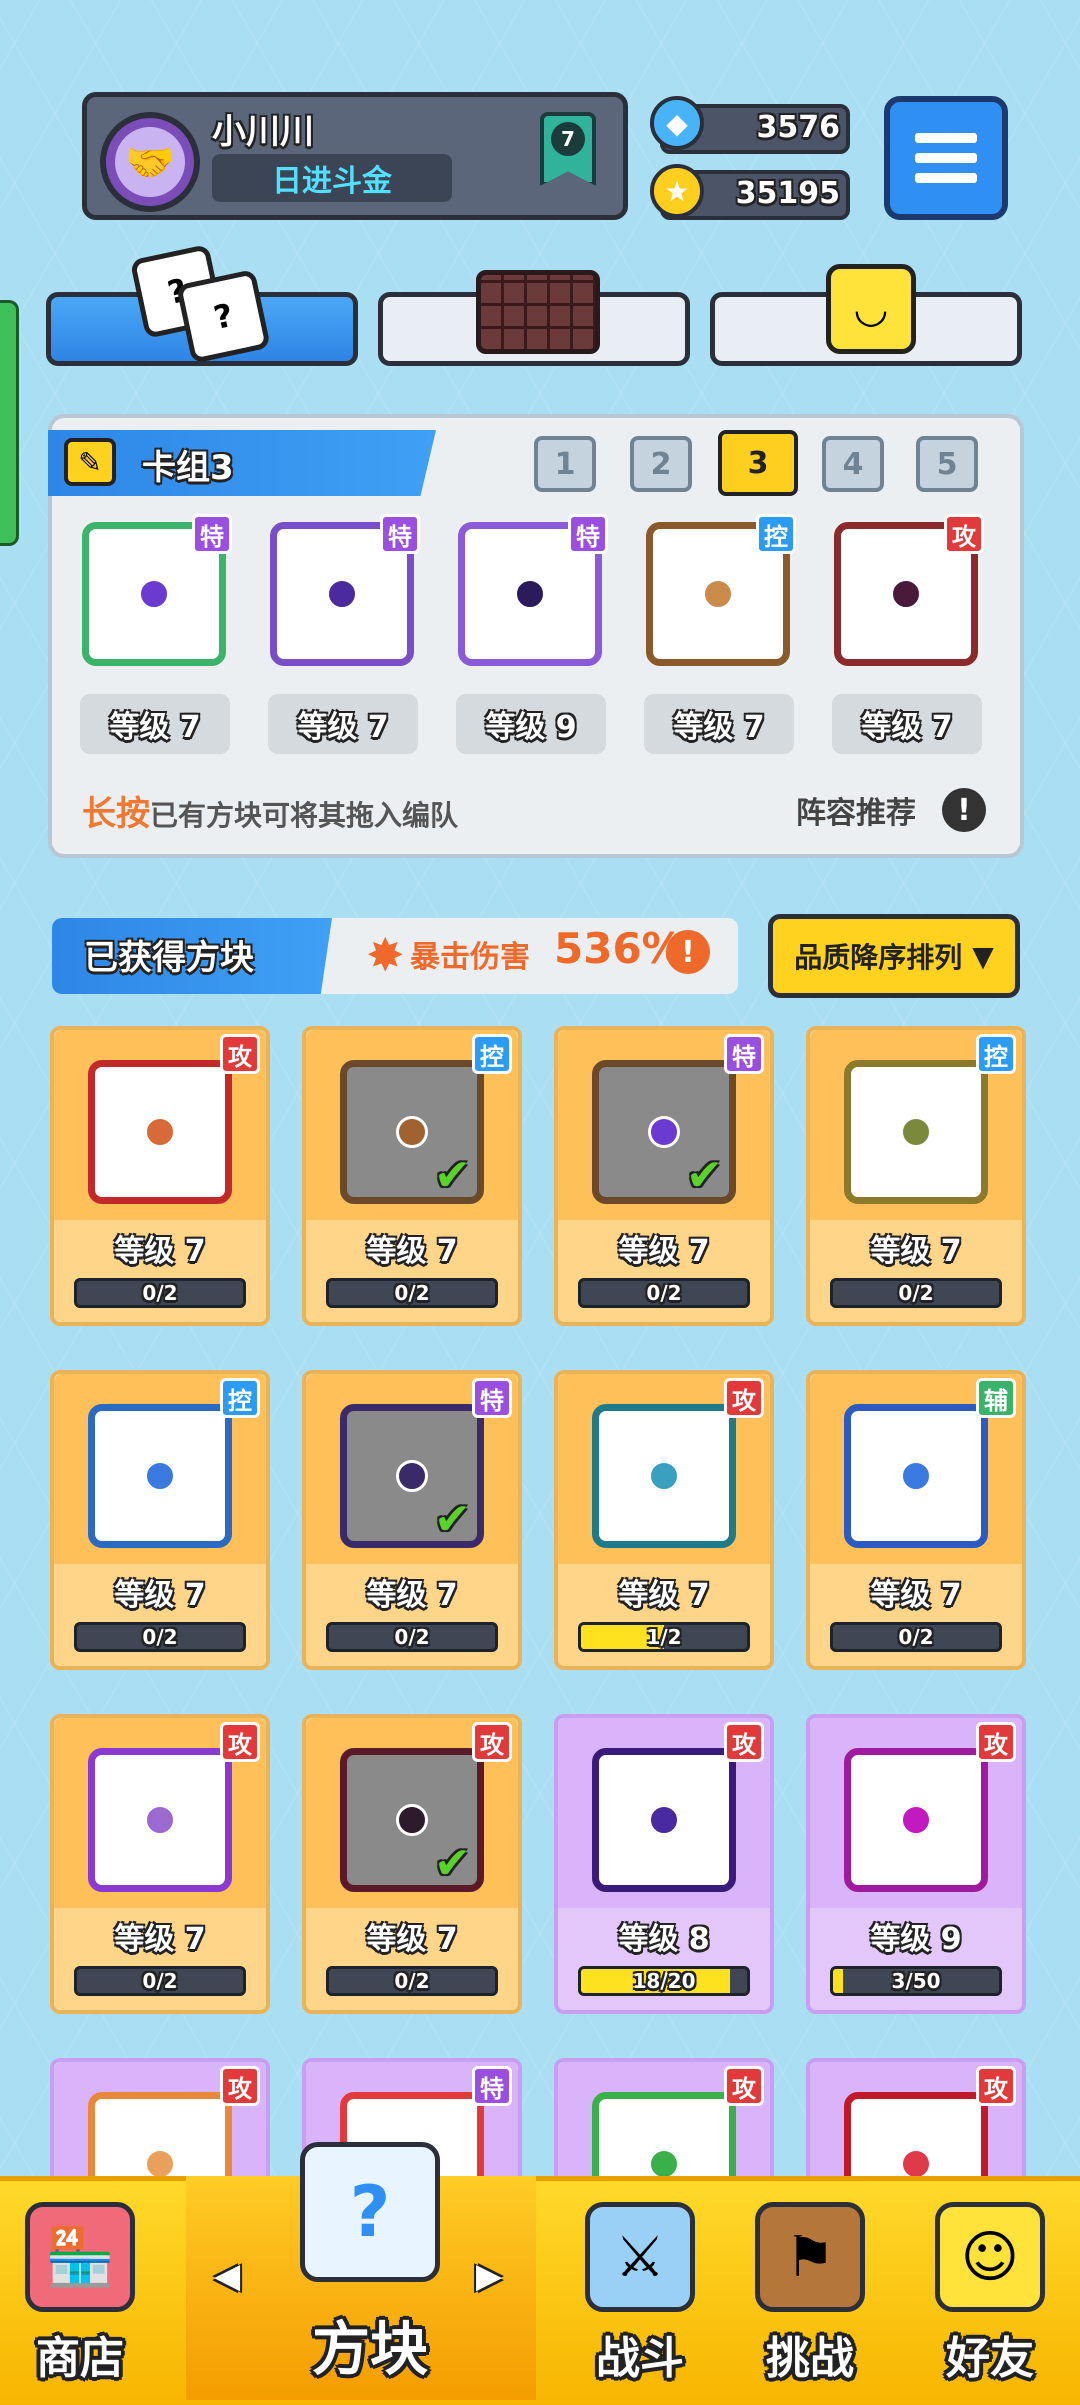  I want to click on menu-button, so click(946, 158).